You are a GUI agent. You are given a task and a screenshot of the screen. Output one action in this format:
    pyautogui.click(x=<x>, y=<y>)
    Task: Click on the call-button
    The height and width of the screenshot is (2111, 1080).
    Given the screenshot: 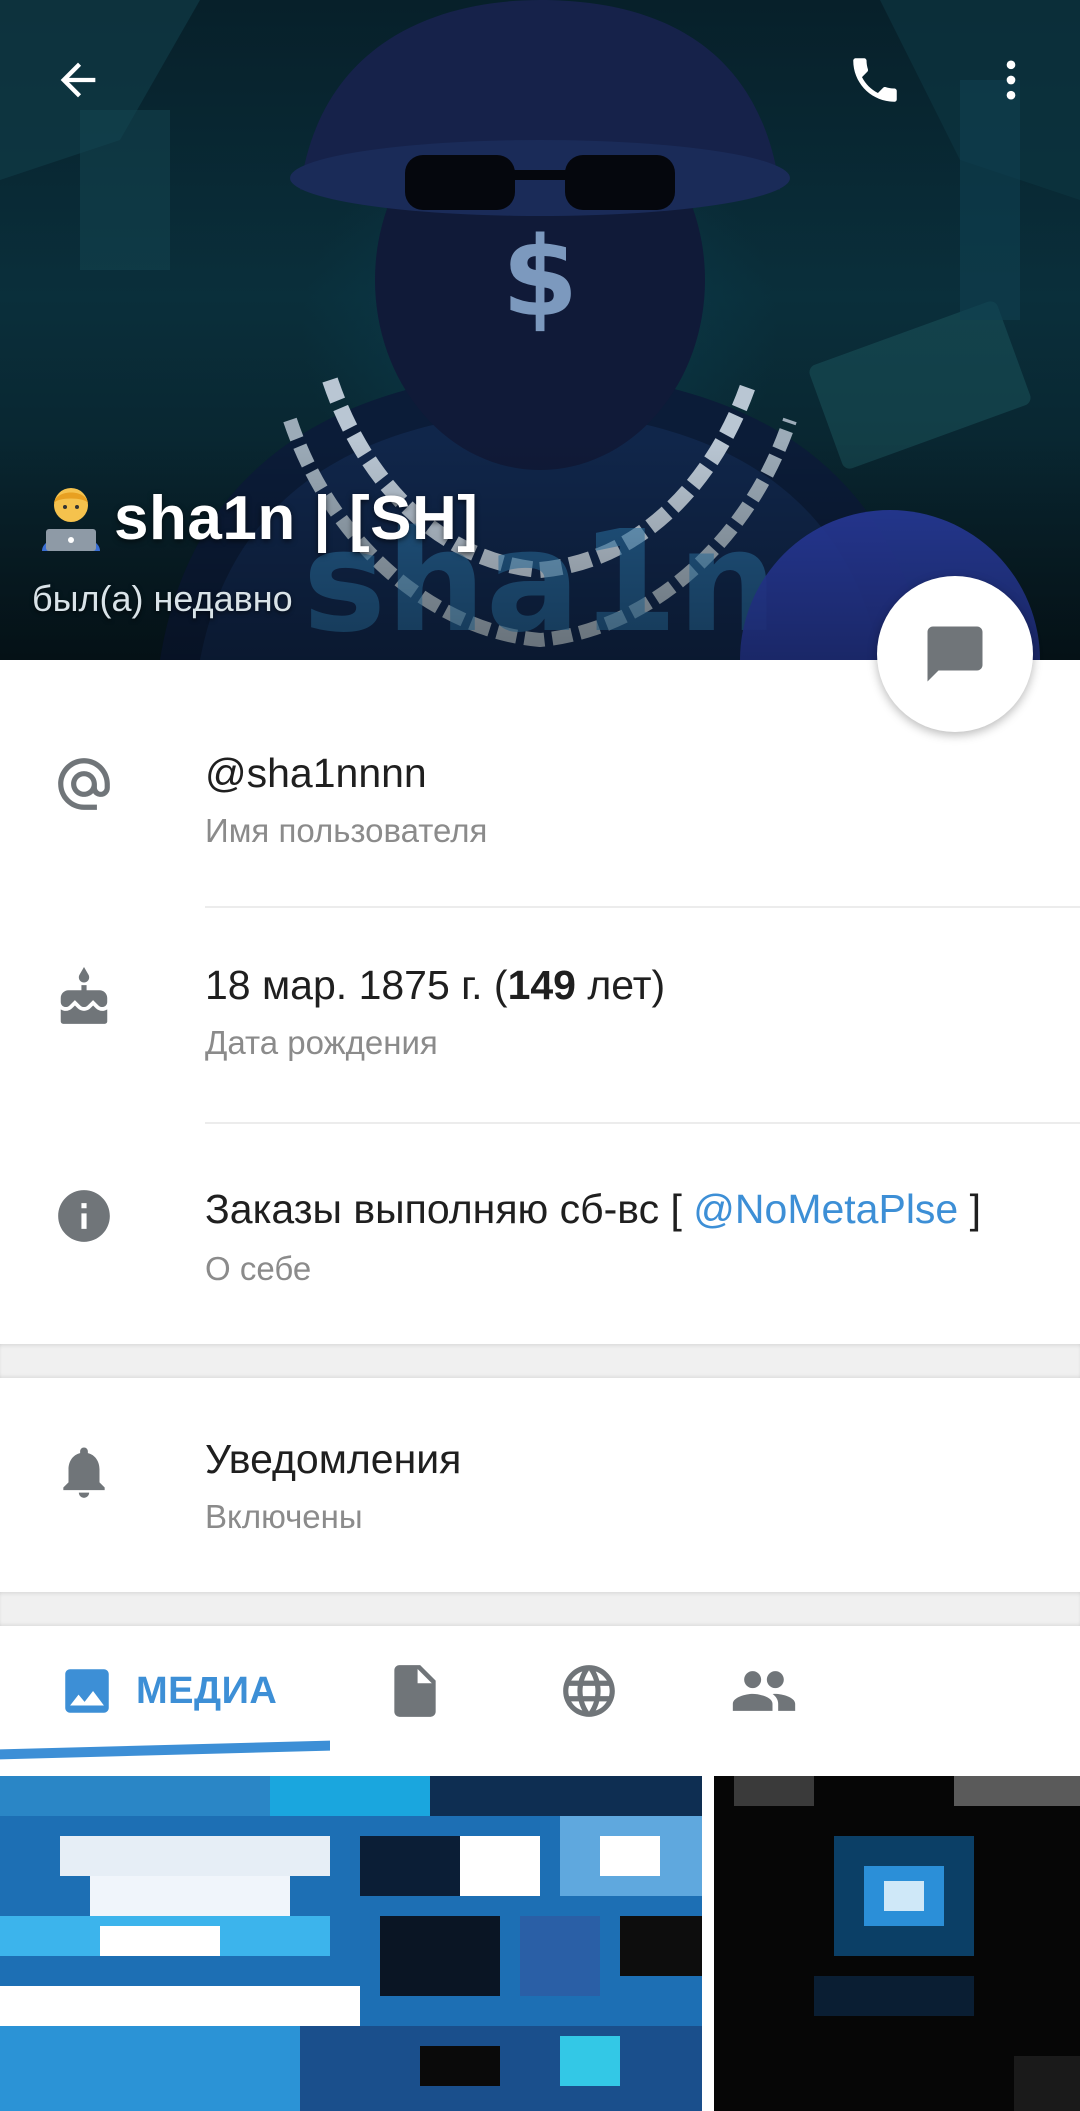 What is the action you would take?
    pyautogui.click(x=875, y=80)
    